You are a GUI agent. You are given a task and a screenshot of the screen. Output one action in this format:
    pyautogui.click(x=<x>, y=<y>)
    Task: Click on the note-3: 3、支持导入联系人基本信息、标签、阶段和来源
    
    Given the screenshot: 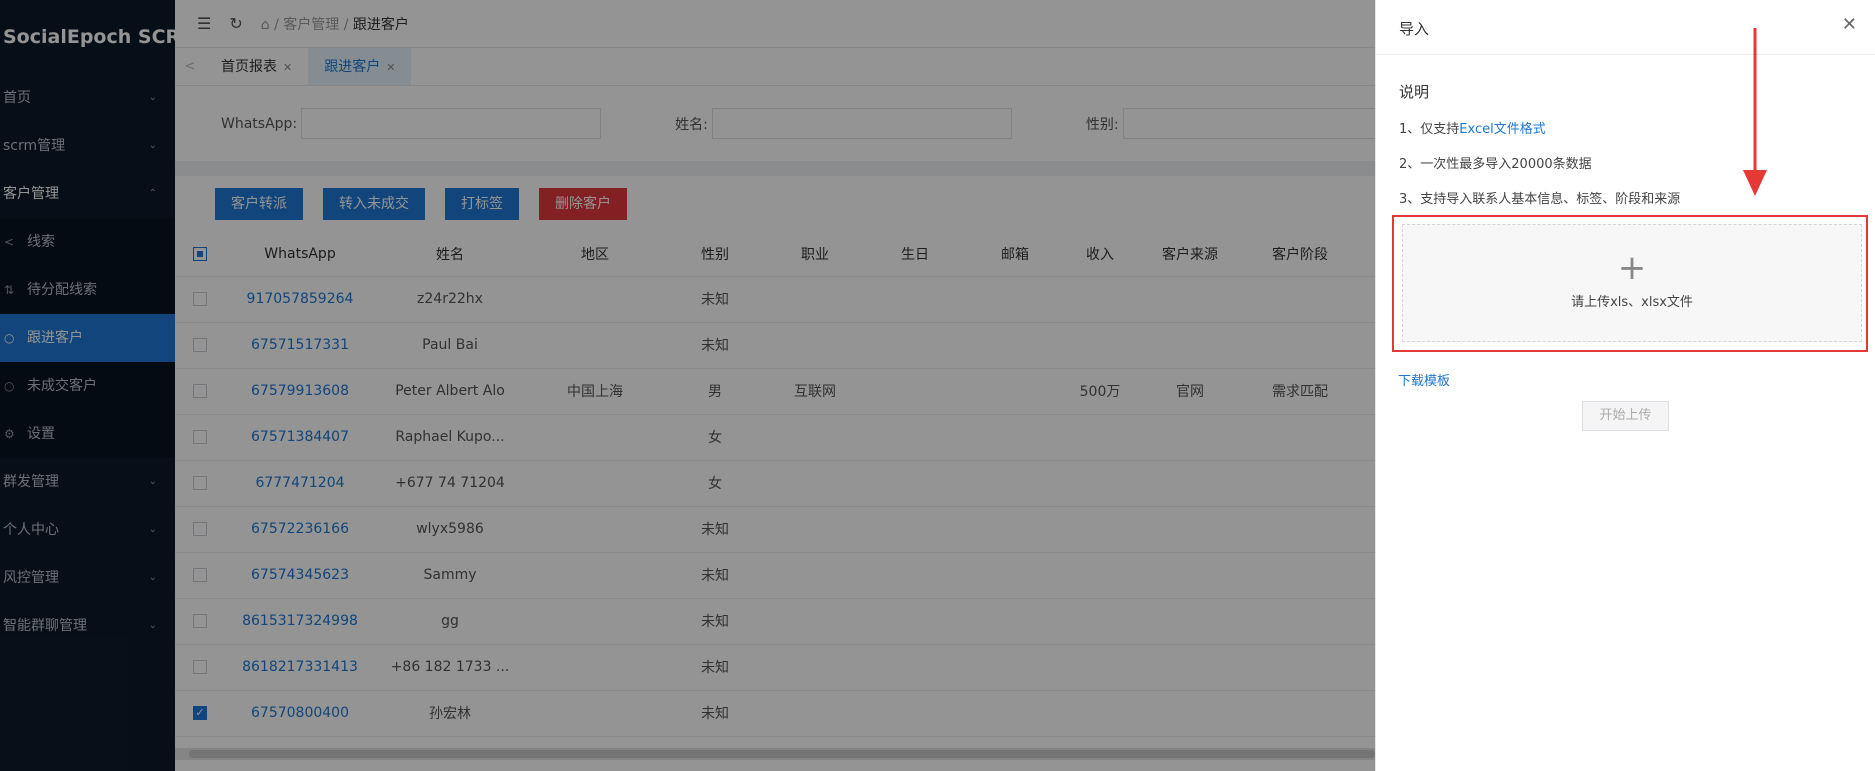 What is the action you would take?
    pyautogui.click(x=1540, y=199)
    